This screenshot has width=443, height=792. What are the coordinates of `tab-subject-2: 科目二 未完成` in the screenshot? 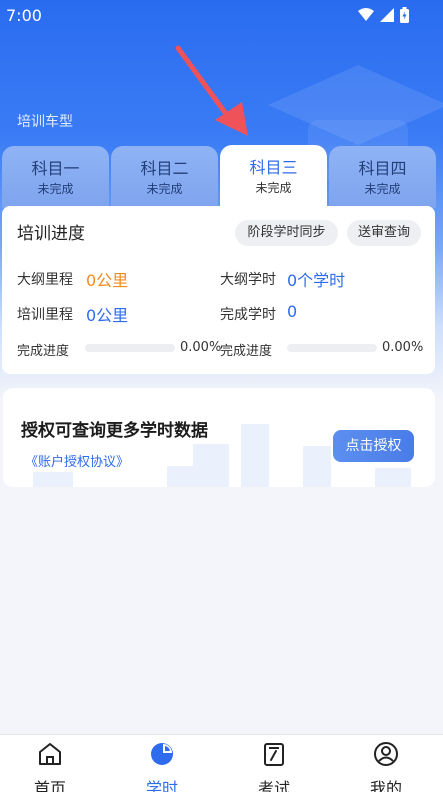 It's located at (164, 177).